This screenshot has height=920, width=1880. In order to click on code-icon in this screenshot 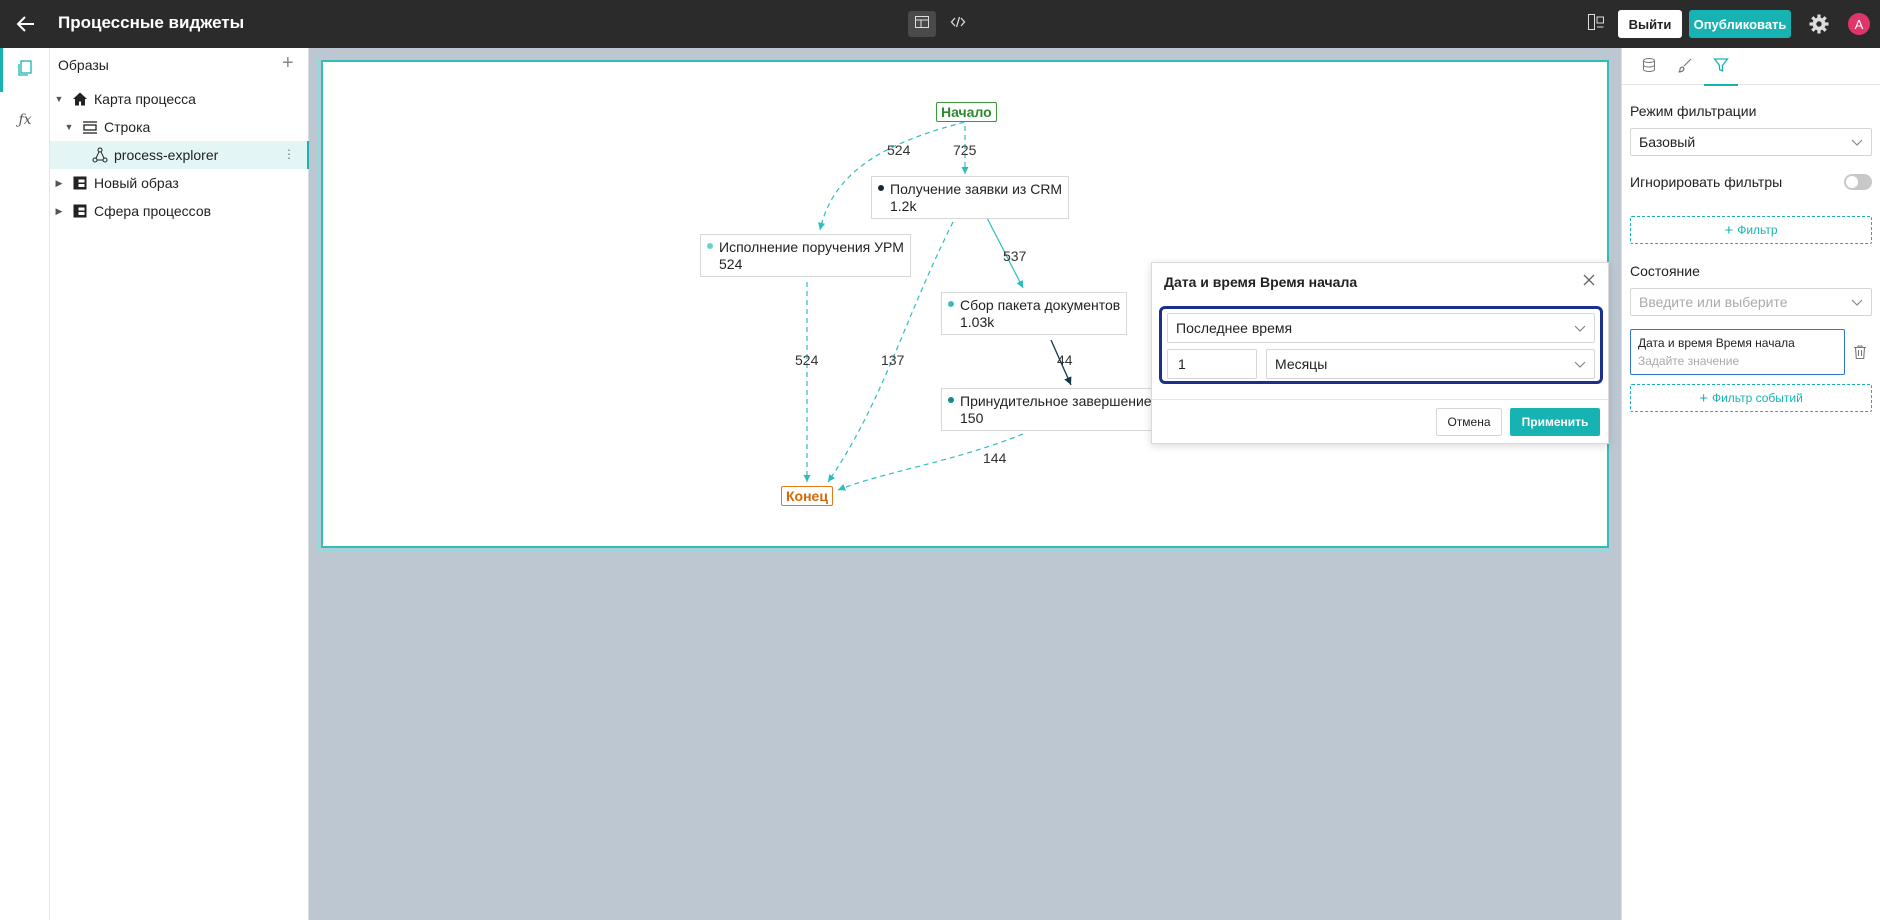, I will do `click(958, 24)`.